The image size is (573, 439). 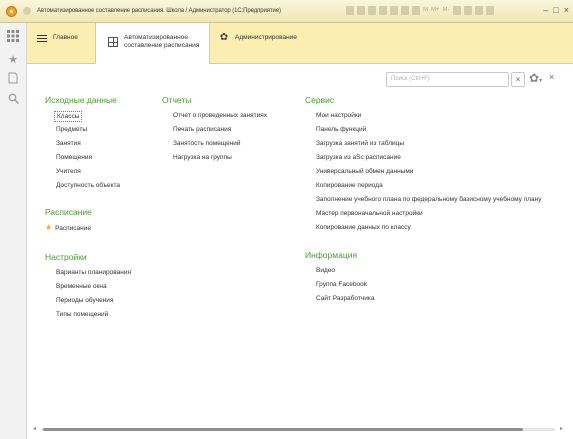 What do you see at coordinates (266, 37) in the screenshot?
I see `tab-label: Администрирование` at bounding box center [266, 37].